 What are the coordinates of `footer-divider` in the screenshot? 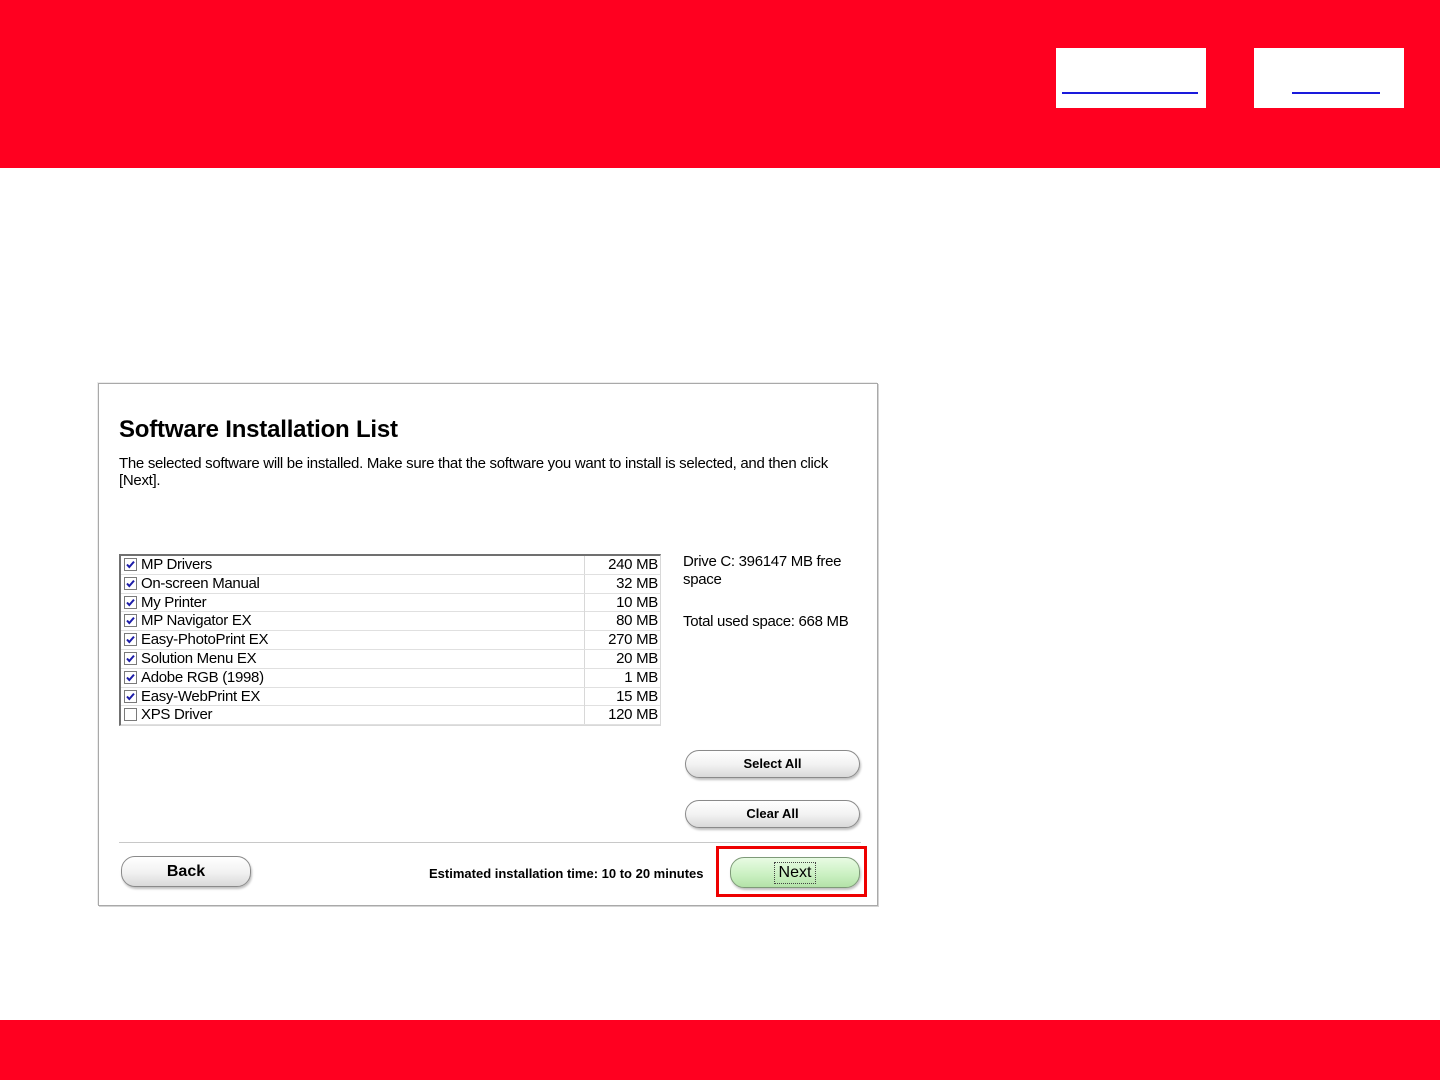 It's located at (490, 842).